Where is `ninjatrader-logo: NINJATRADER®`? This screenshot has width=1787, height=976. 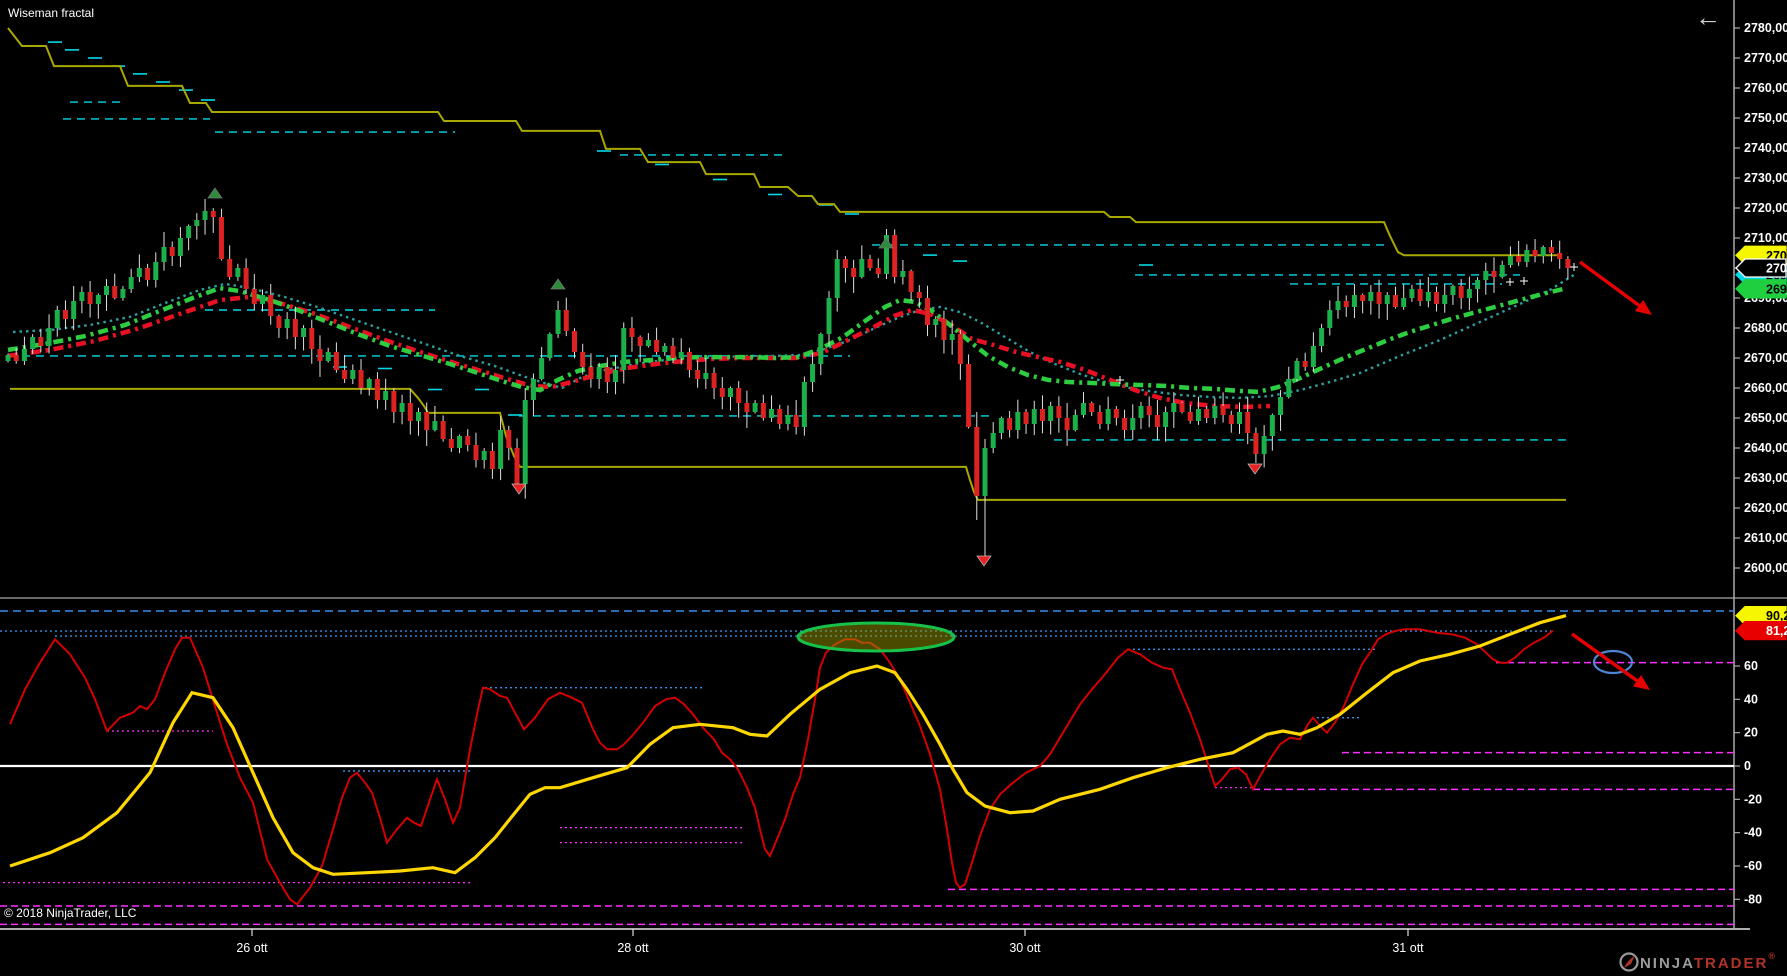 ninjatrader-logo: NINJATRADER® is located at coordinates (1697, 962).